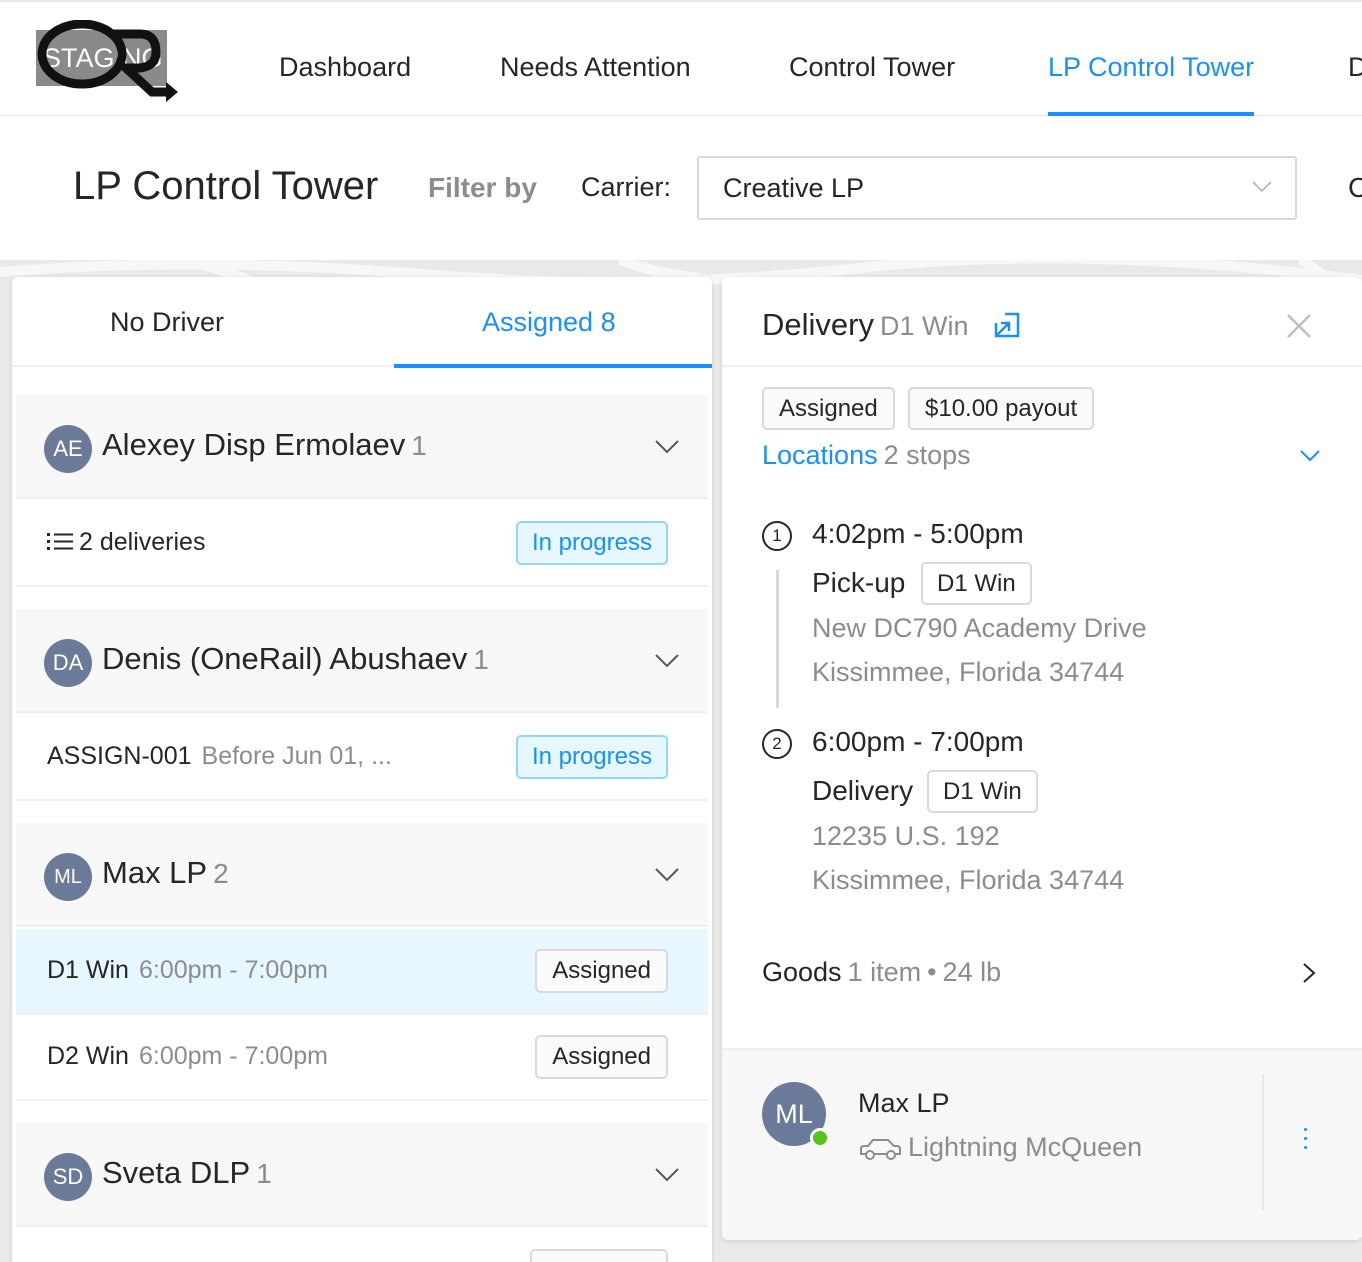 This screenshot has height=1262, width=1362. Describe the element at coordinates (362, 1245) in the screenshot. I see `list-item` at that location.